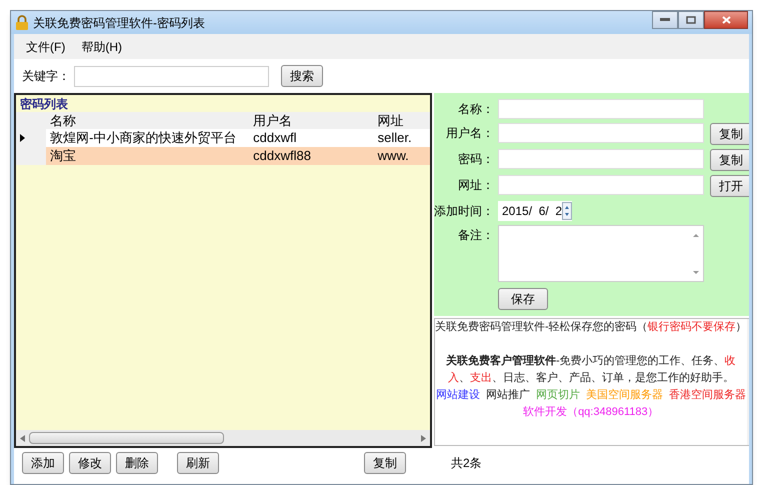  I want to click on column-header: 名称, so click(148, 120).